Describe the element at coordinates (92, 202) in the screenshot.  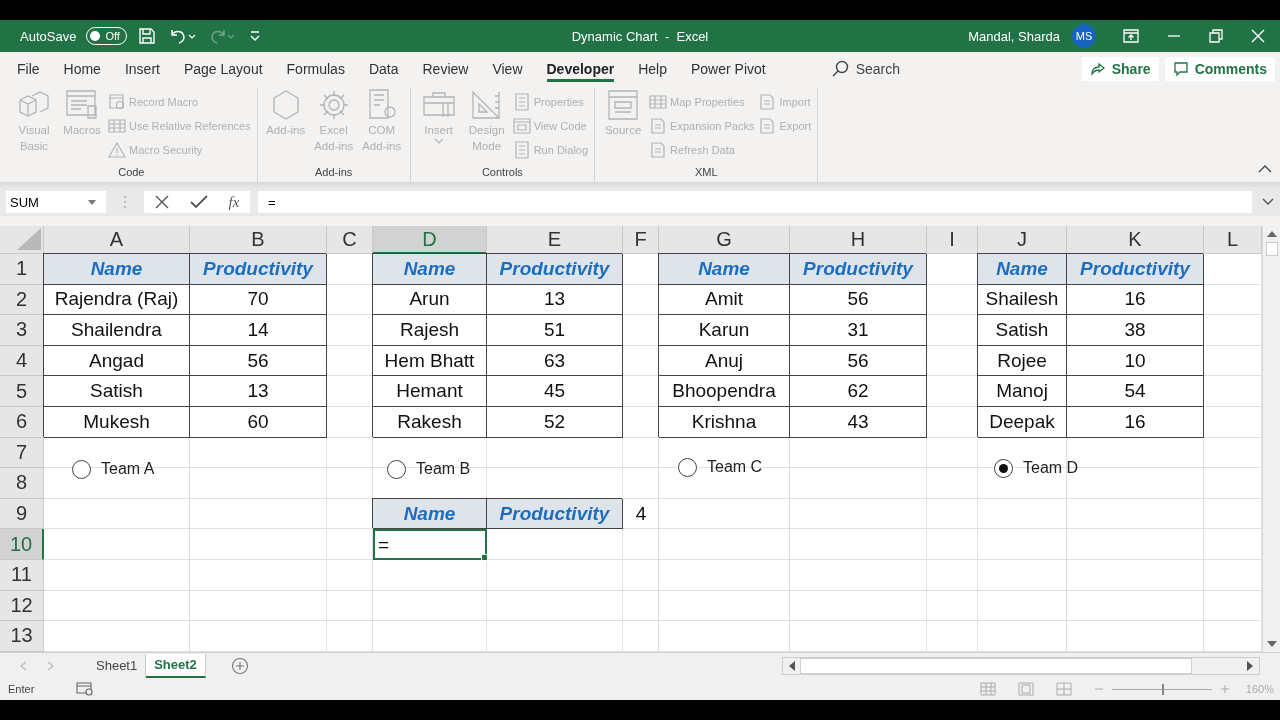
I see `caret-icon` at that location.